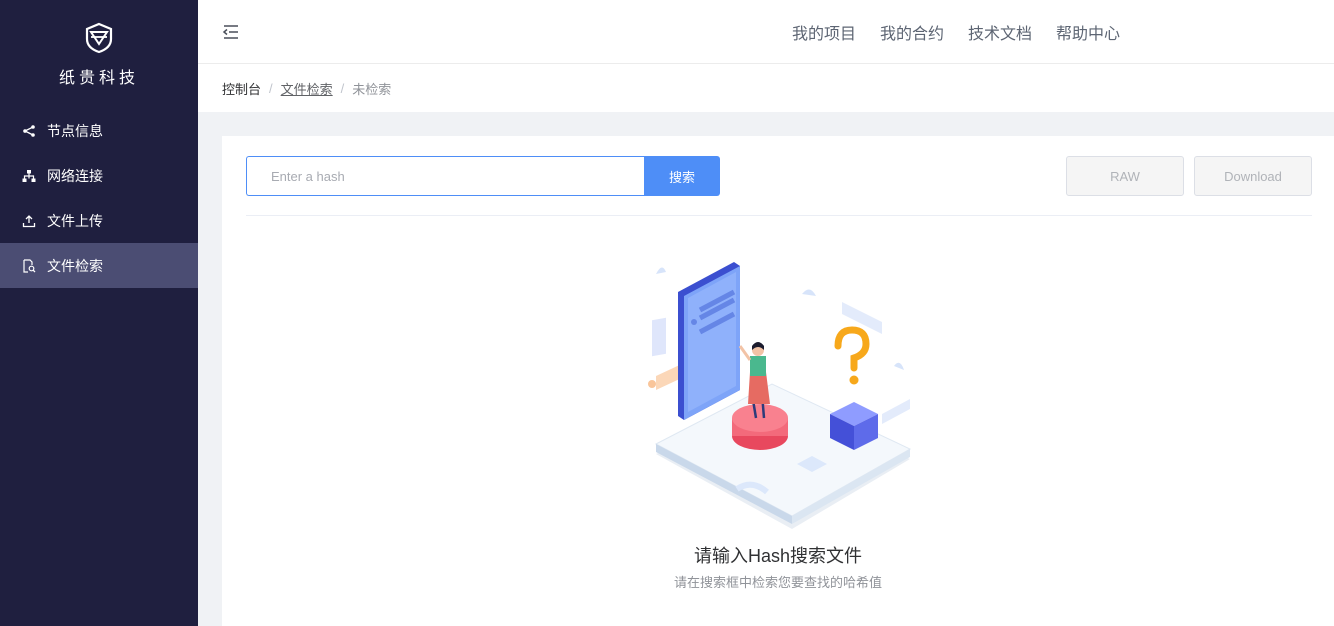 This screenshot has height=626, width=1334. I want to click on empty-search-illustration, so click(780, 395).